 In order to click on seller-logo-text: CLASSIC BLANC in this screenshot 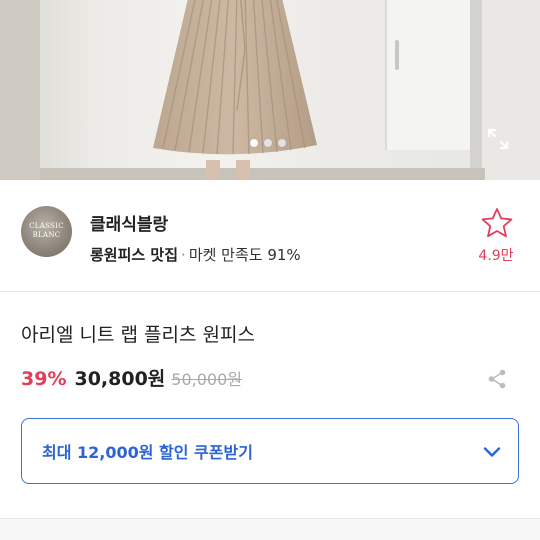, I will do `click(46, 230)`.